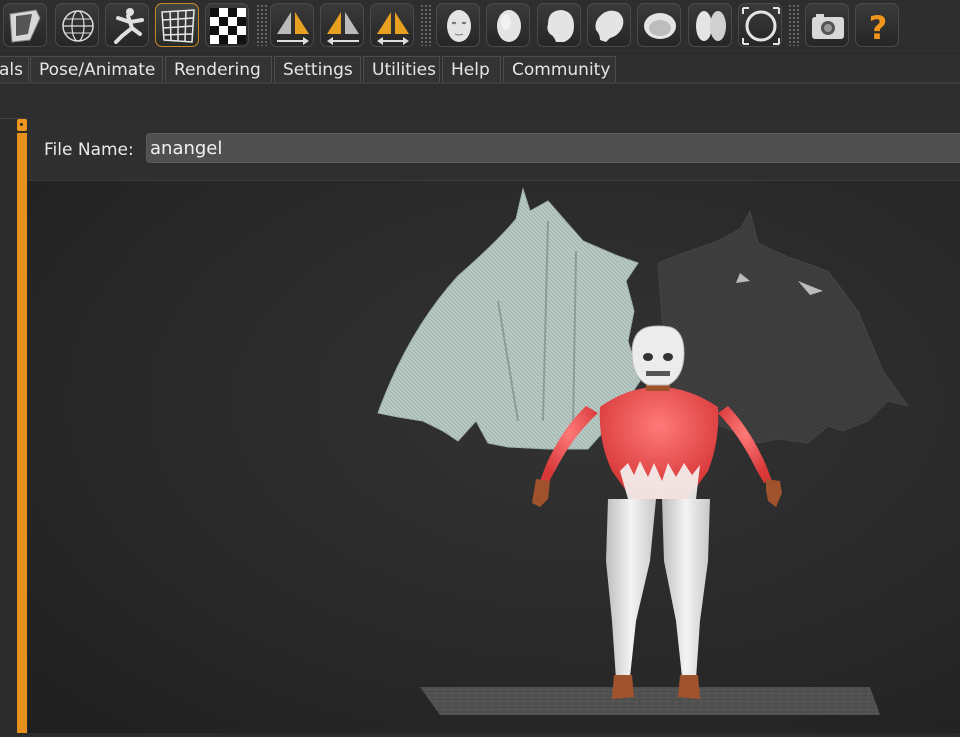 The height and width of the screenshot is (737, 960). What do you see at coordinates (317, 69) in the screenshot?
I see `menu-item-settings: Settings` at bounding box center [317, 69].